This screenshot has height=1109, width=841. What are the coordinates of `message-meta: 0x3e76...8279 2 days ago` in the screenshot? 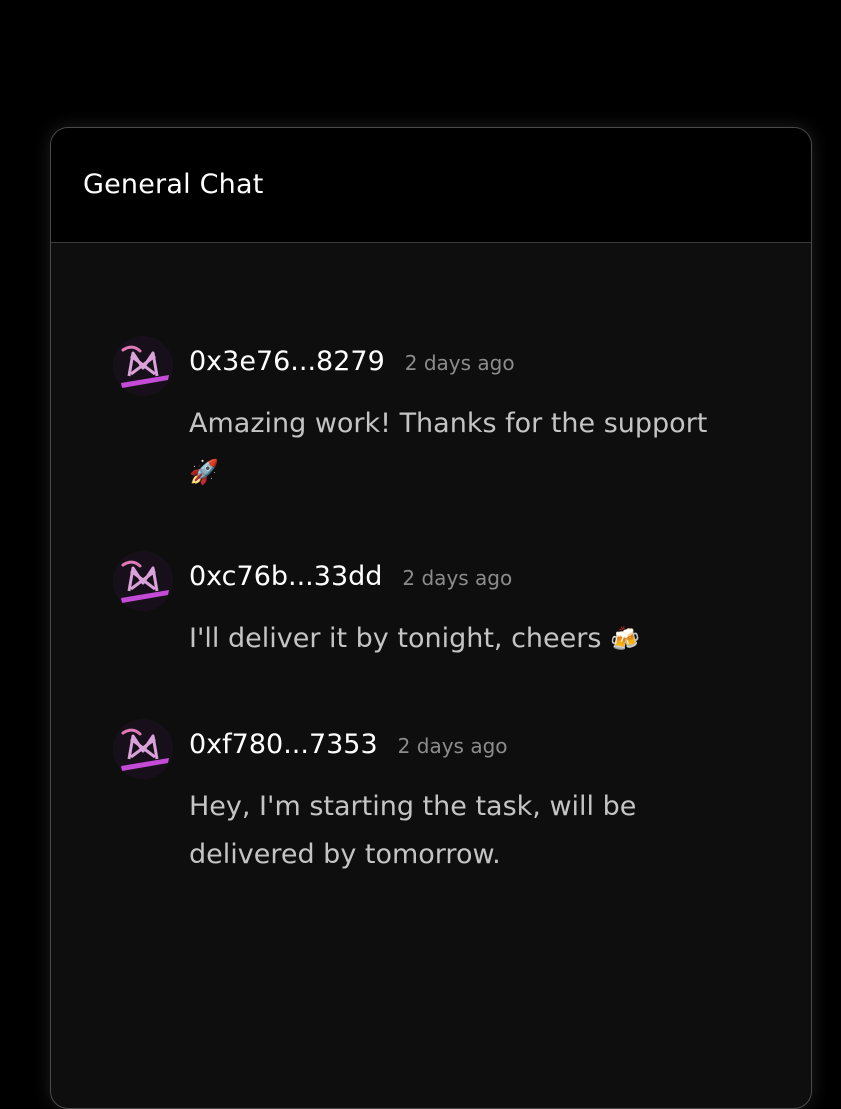 It's located at (352, 361).